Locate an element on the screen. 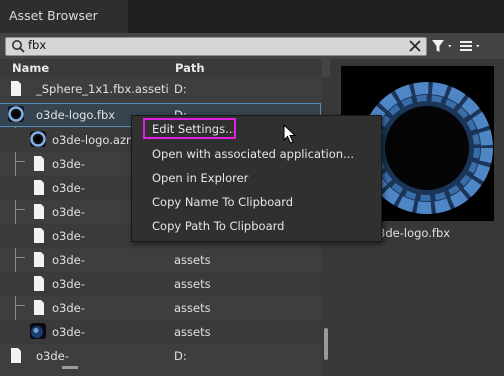 This screenshot has height=376, width=504. clear-search-icon is located at coordinates (415, 46).